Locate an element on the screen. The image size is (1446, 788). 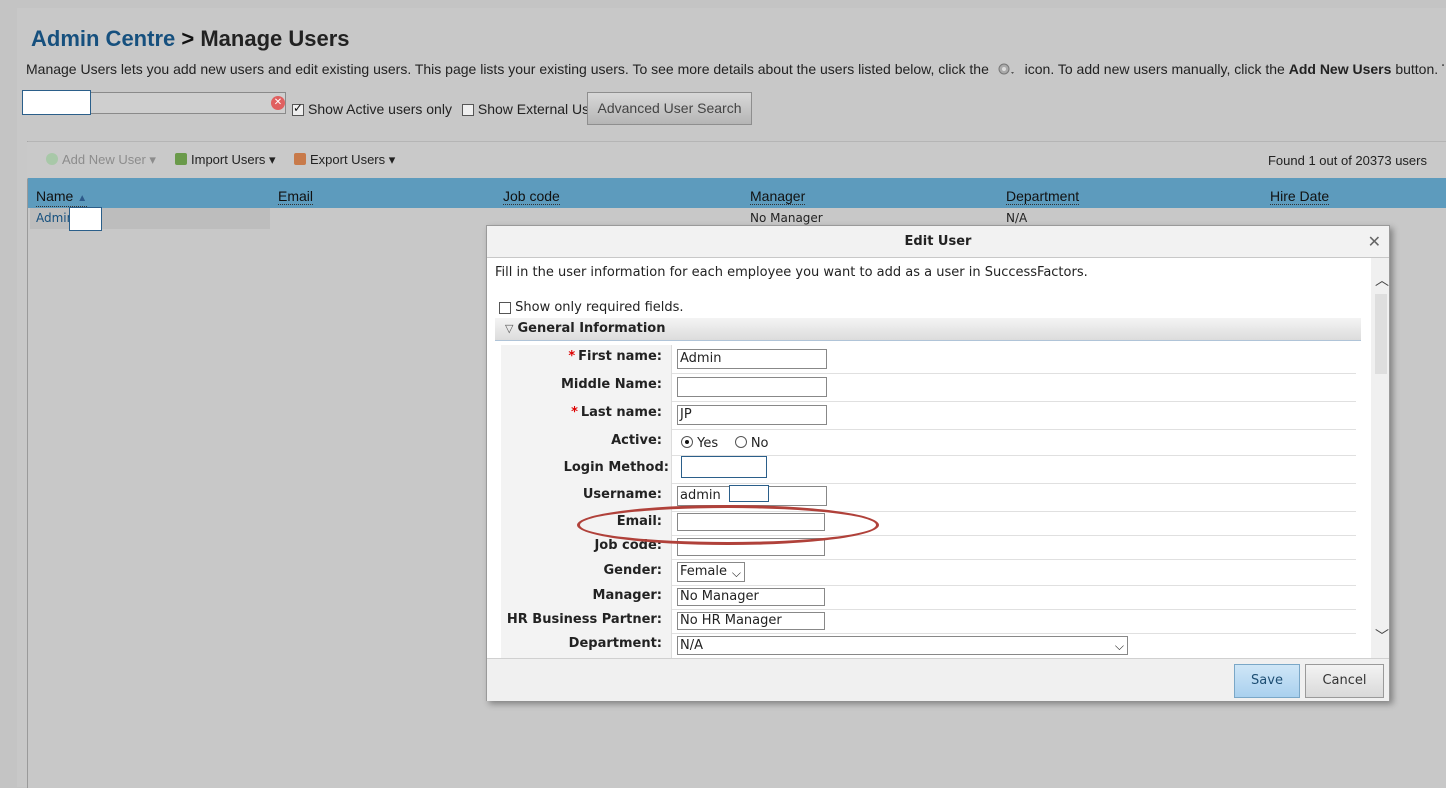
department-label: Department: is located at coordinates (615, 643).